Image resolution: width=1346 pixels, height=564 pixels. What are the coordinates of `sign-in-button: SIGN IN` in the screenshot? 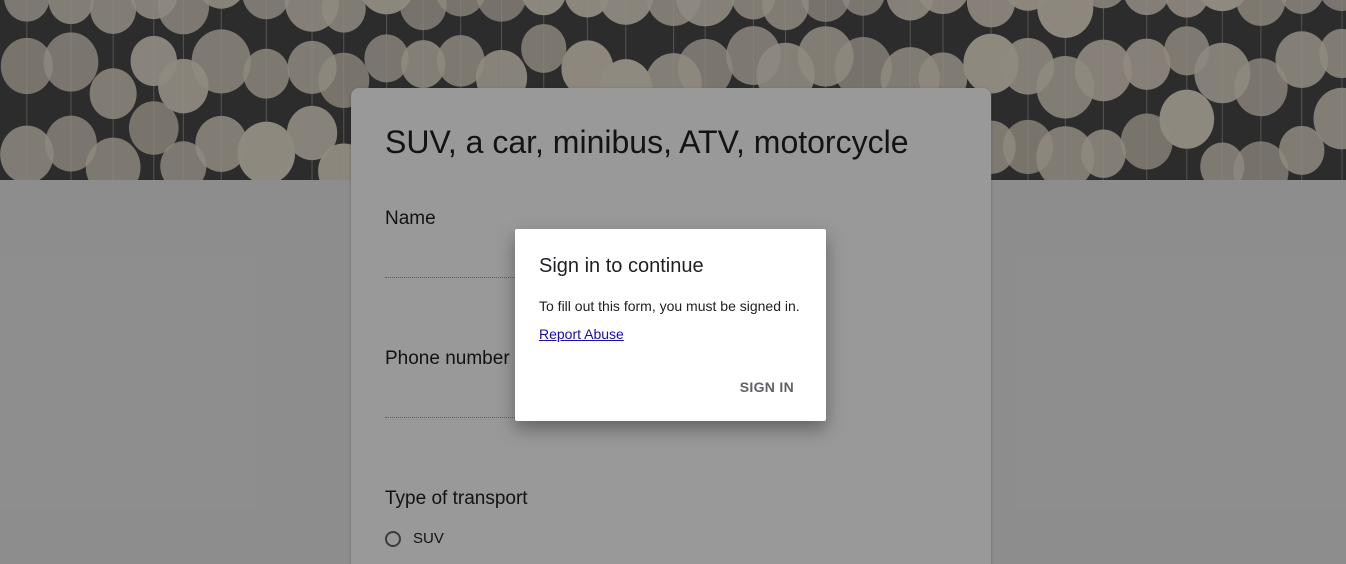 It's located at (767, 387).